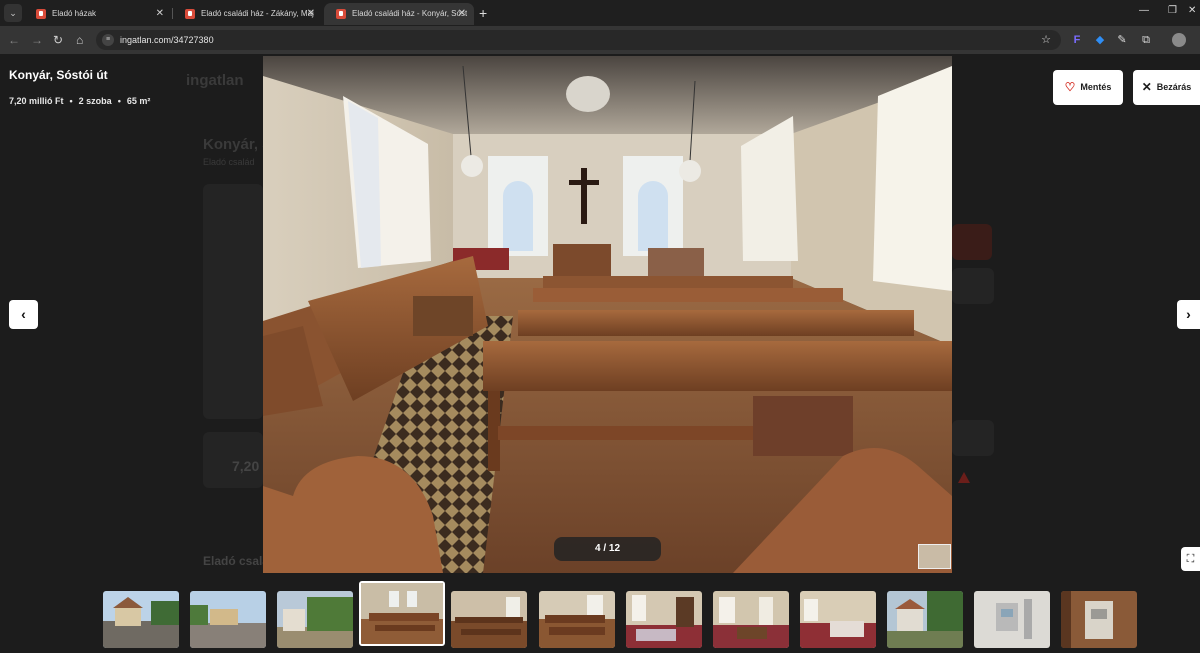  What do you see at coordinates (1077, 40) in the screenshot?
I see `extension-f-icon: F` at bounding box center [1077, 40].